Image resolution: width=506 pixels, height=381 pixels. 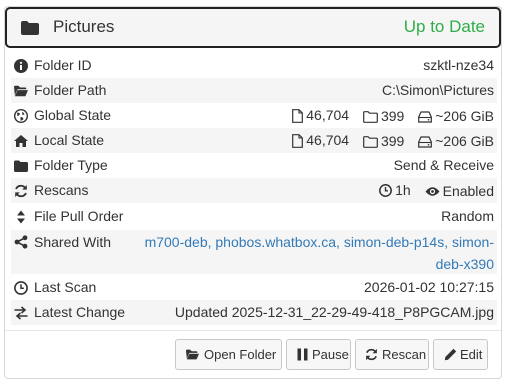 I want to click on pause-button: Pause, so click(x=318, y=354).